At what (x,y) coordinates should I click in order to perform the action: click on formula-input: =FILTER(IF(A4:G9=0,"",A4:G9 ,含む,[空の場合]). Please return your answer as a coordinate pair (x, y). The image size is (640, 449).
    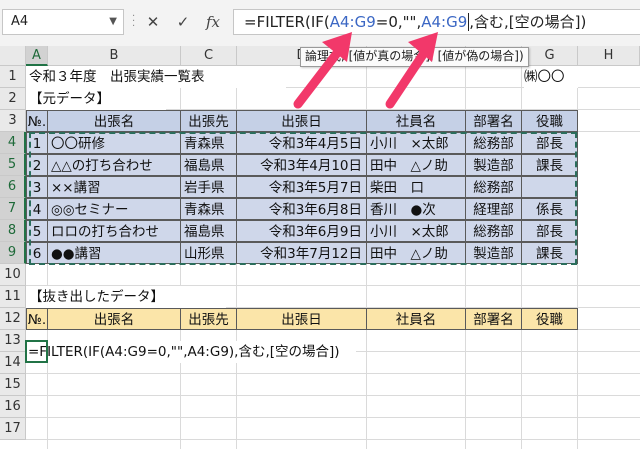
    Looking at the image, I should click on (436, 22).